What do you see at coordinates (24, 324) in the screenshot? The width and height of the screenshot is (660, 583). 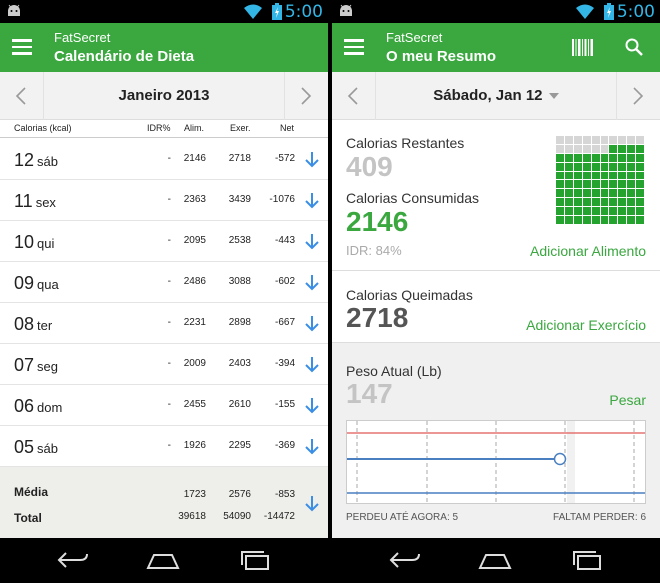 I see `day-number: 08` at bounding box center [24, 324].